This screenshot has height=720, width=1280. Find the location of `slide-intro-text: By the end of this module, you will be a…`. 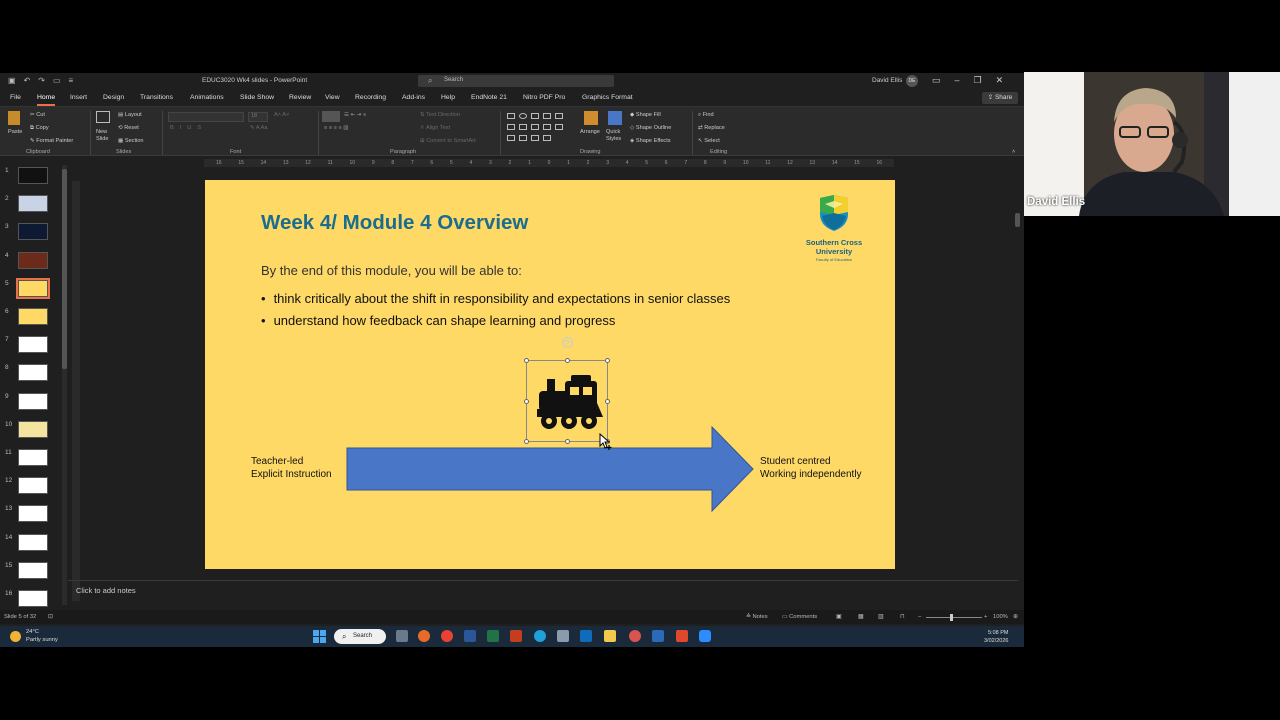

slide-intro-text: By the end of this module, you will be a… is located at coordinates (391, 270).